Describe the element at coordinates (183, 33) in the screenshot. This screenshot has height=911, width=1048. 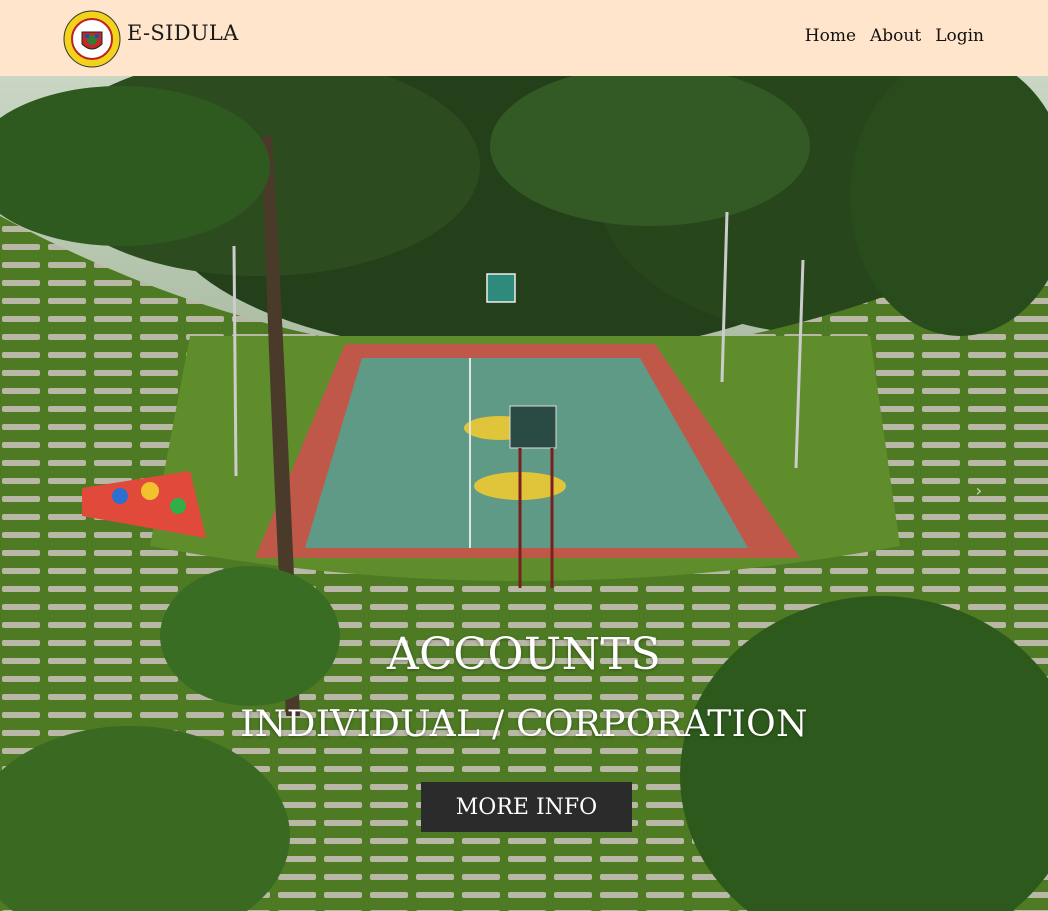
I see `brand-name: E-SIDULA` at that location.